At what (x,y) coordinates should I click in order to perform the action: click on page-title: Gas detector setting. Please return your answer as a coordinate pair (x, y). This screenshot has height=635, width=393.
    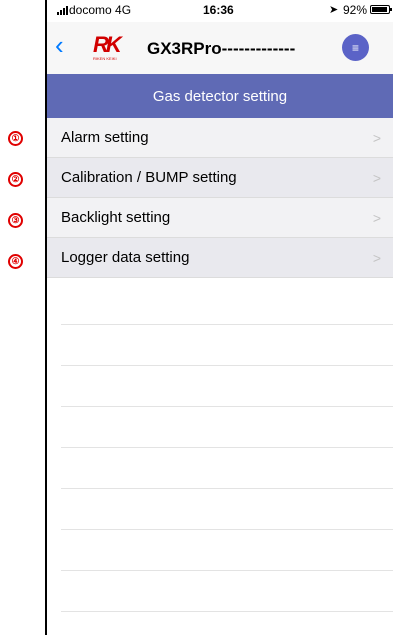
    Looking at the image, I should click on (220, 96).